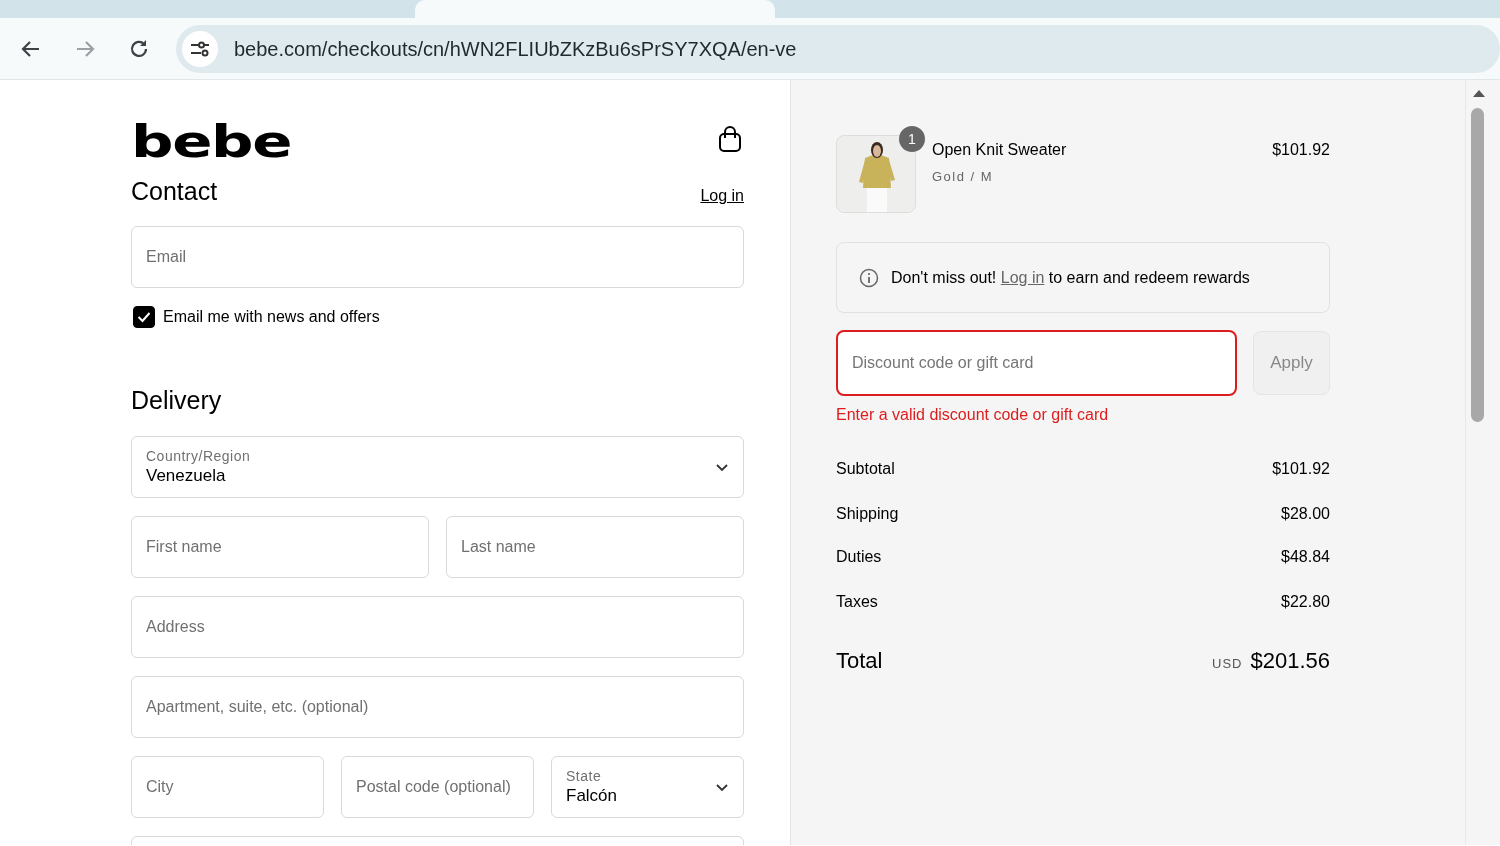  I want to click on summary-label: Subtotal, so click(865, 469).